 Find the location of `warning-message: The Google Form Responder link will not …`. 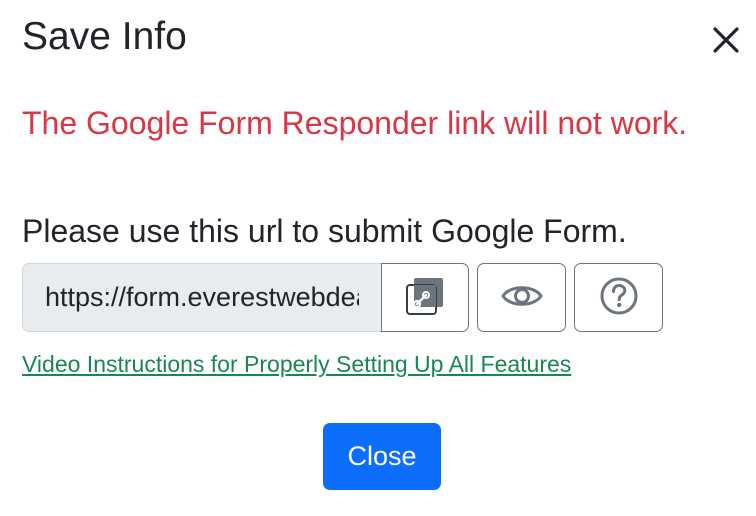

warning-message: The Google Form Responder link will not … is located at coordinates (355, 123).